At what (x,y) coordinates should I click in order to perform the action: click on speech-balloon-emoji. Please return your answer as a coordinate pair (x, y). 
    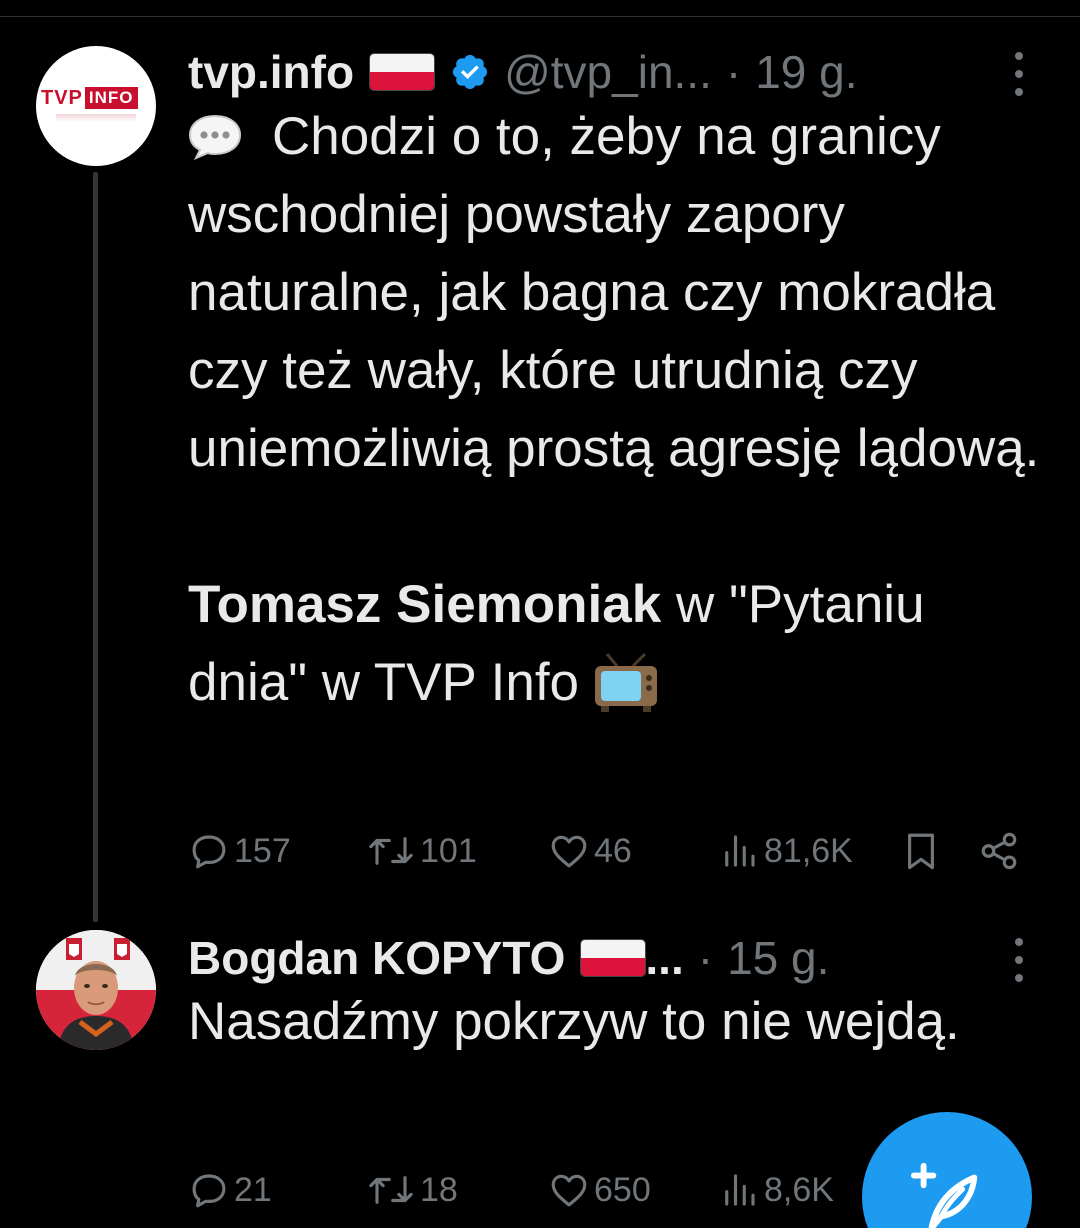
    Looking at the image, I should click on (215, 137).